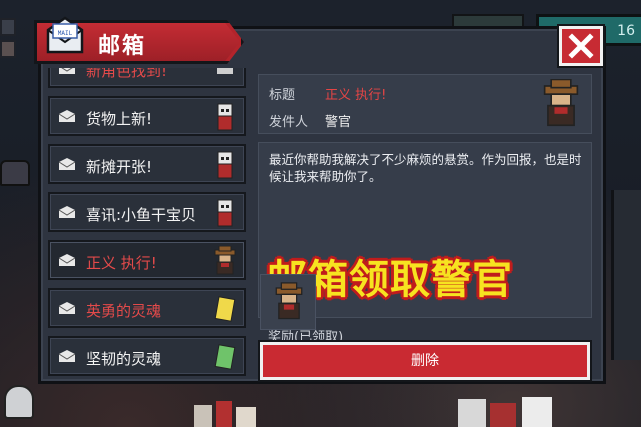  I want to click on mail-header: 标题 正义 执行! 发件人 警官, so click(425, 104).